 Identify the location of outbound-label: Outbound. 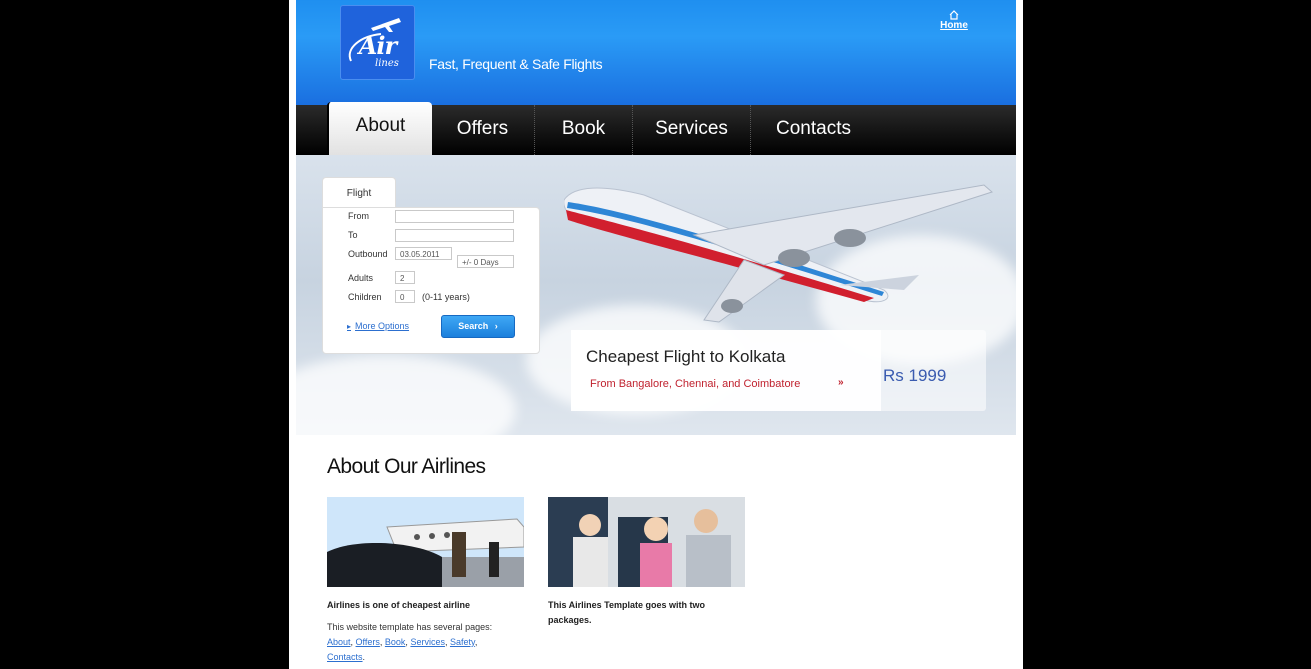
(368, 254).